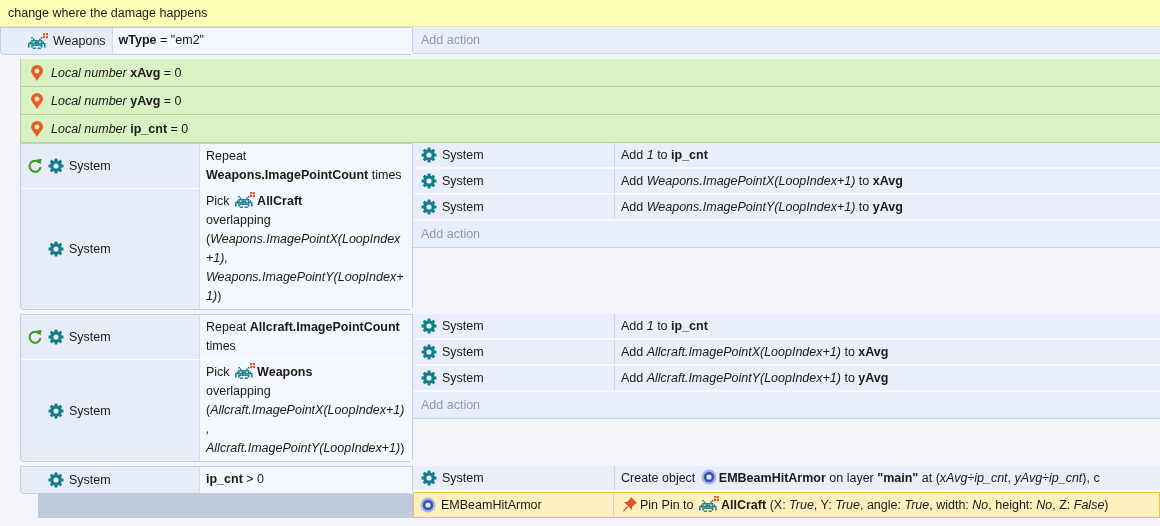 The width and height of the screenshot is (1160, 526). Describe the element at coordinates (580, 13) in the screenshot. I see `comment-text: change where the damage happens` at that location.